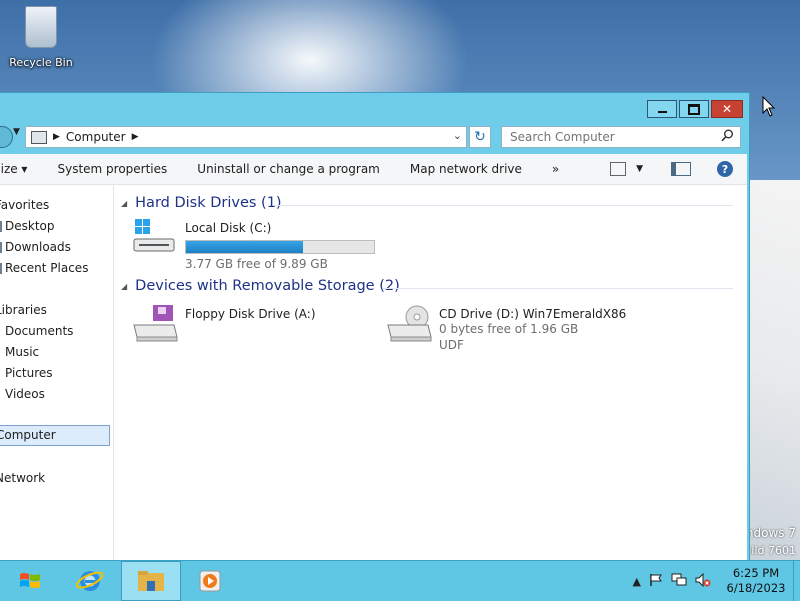 Image resolution: width=800 pixels, height=601 pixels. Describe the element at coordinates (716, 581) in the screenshot. I see `system-tray: ▲ 6:25 PM 6/18/2023` at that location.